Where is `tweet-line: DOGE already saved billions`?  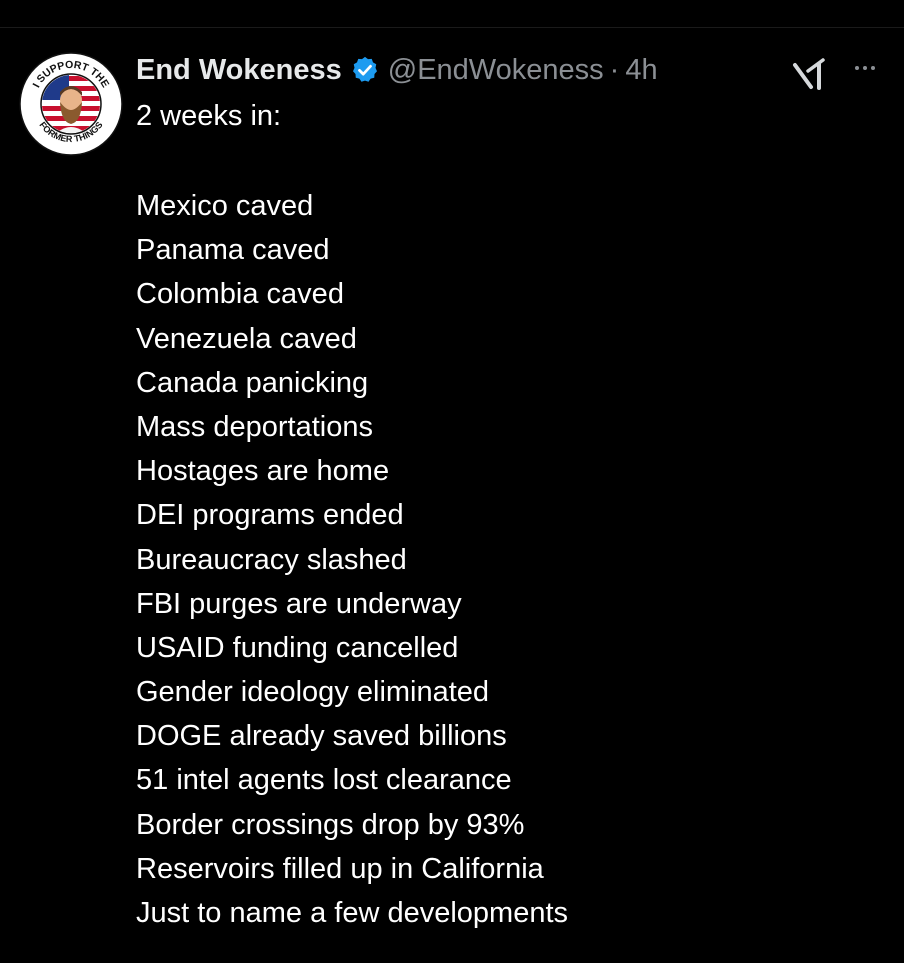
tweet-line: DOGE already saved billions is located at coordinates (321, 736).